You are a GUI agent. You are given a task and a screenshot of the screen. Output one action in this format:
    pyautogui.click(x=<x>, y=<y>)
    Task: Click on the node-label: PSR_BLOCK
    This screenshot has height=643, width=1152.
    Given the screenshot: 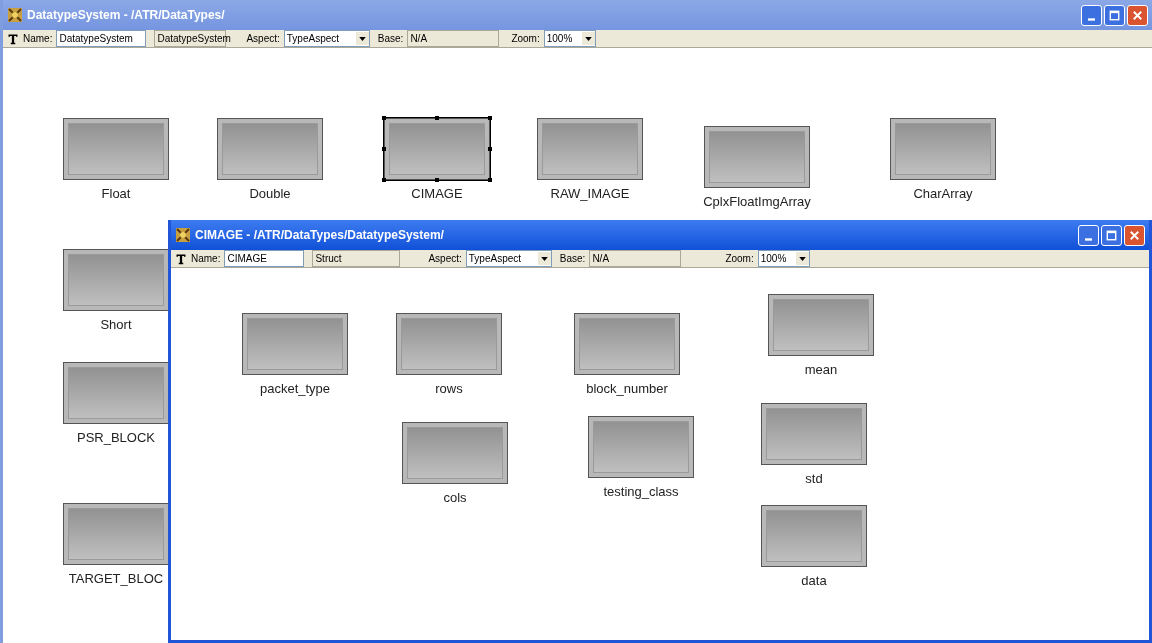 What is the action you would take?
    pyautogui.click(x=115, y=438)
    